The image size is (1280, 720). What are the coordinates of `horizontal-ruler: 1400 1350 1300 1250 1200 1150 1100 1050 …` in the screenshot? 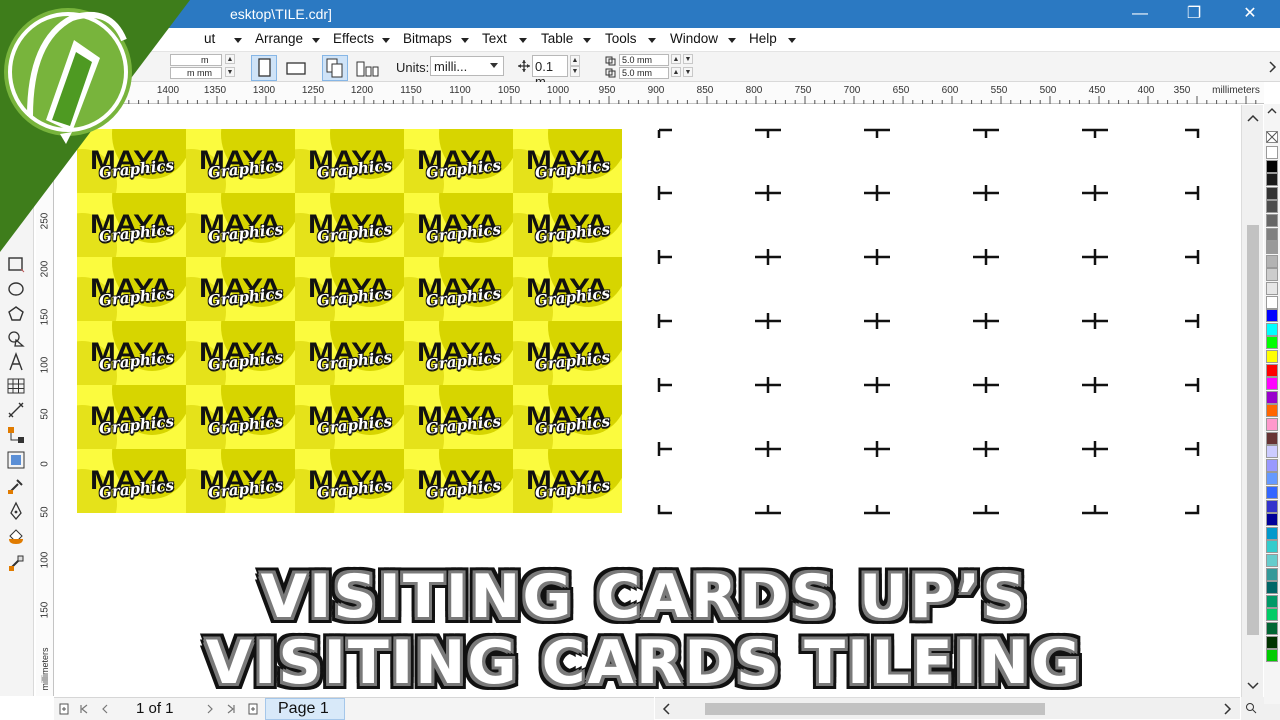 It's located at (659, 93).